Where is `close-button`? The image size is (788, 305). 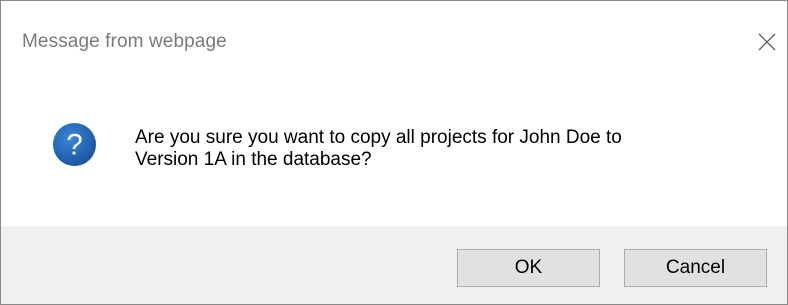 close-button is located at coordinates (767, 42).